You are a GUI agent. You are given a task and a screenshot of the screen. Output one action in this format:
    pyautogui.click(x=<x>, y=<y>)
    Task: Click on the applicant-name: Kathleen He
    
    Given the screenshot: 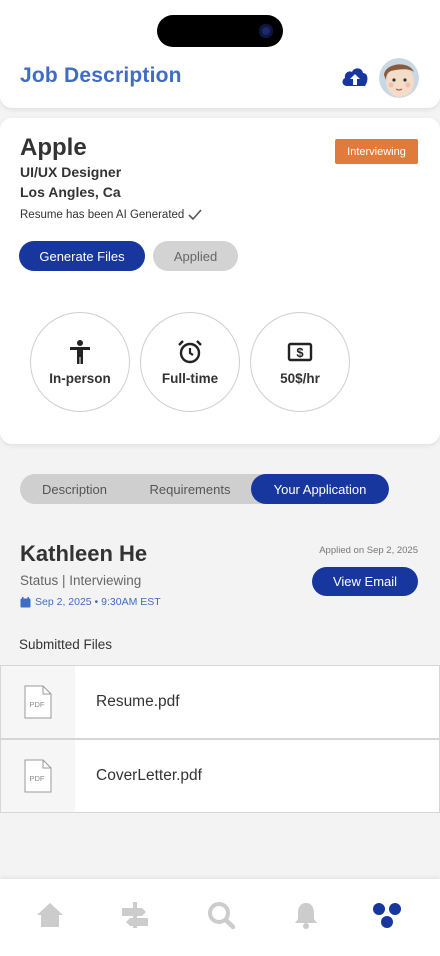 What is the action you would take?
    pyautogui.click(x=84, y=553)
    